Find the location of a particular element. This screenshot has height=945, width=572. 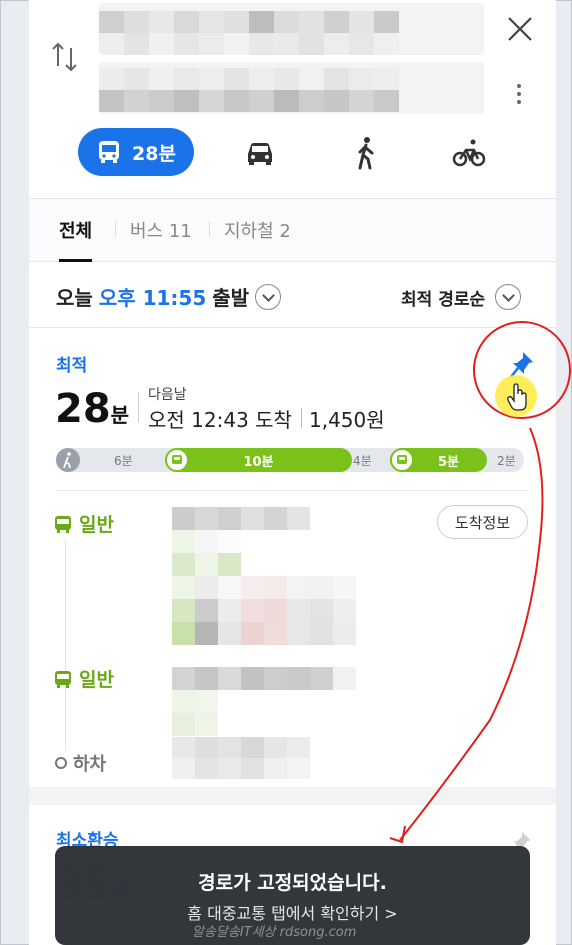

close-icon is located at coordinates (520, 29).